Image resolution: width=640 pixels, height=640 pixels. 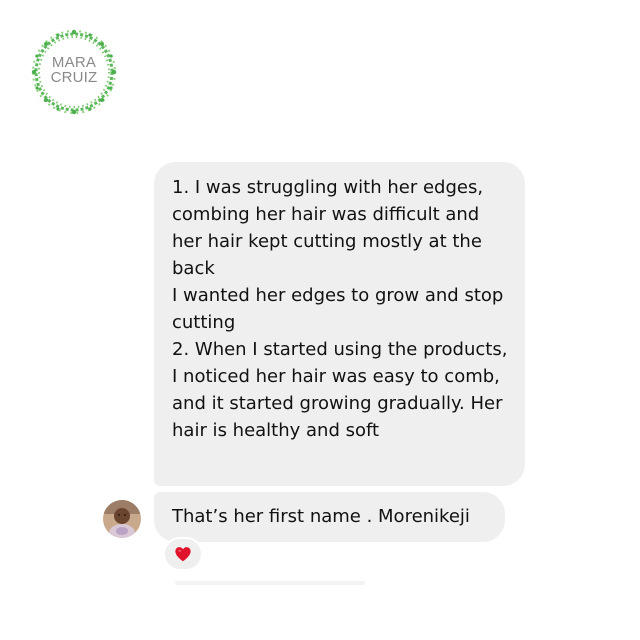 I want to click on message-text: That’s her first name . Morenikeji, so click(x=321, y=516).